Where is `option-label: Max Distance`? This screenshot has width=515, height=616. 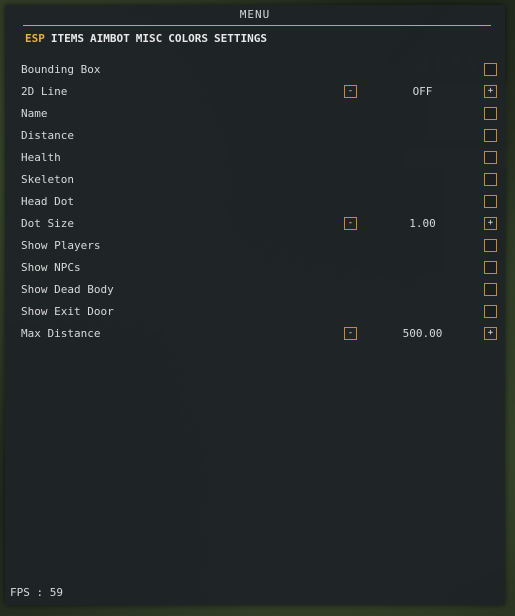
option-label: Max Distance is located at coordinates (61, 333).